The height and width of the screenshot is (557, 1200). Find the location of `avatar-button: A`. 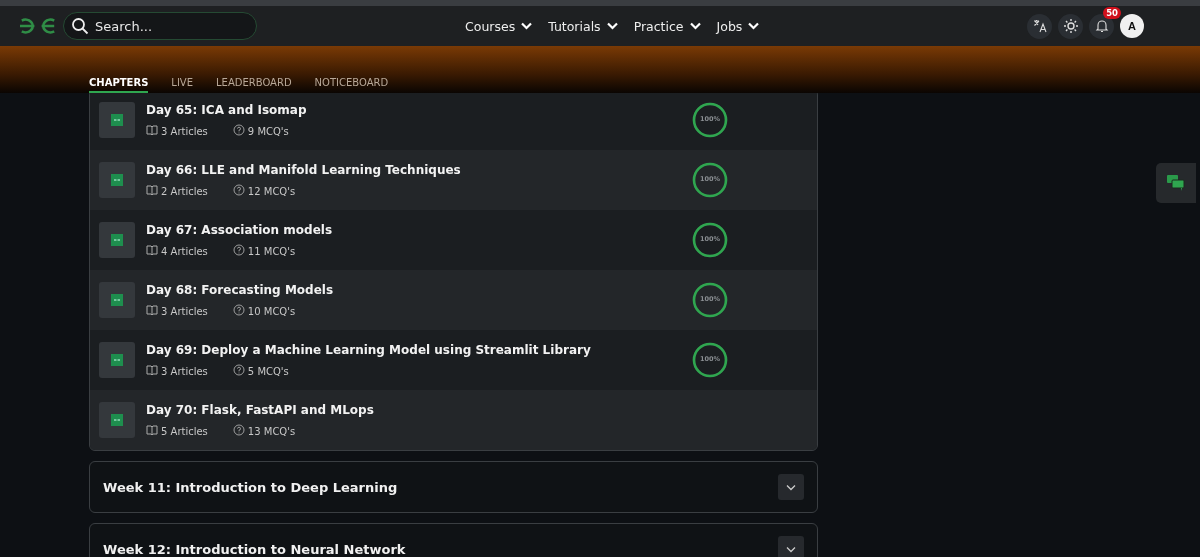

avatar-button: A is located at coordinates (1132, 26).